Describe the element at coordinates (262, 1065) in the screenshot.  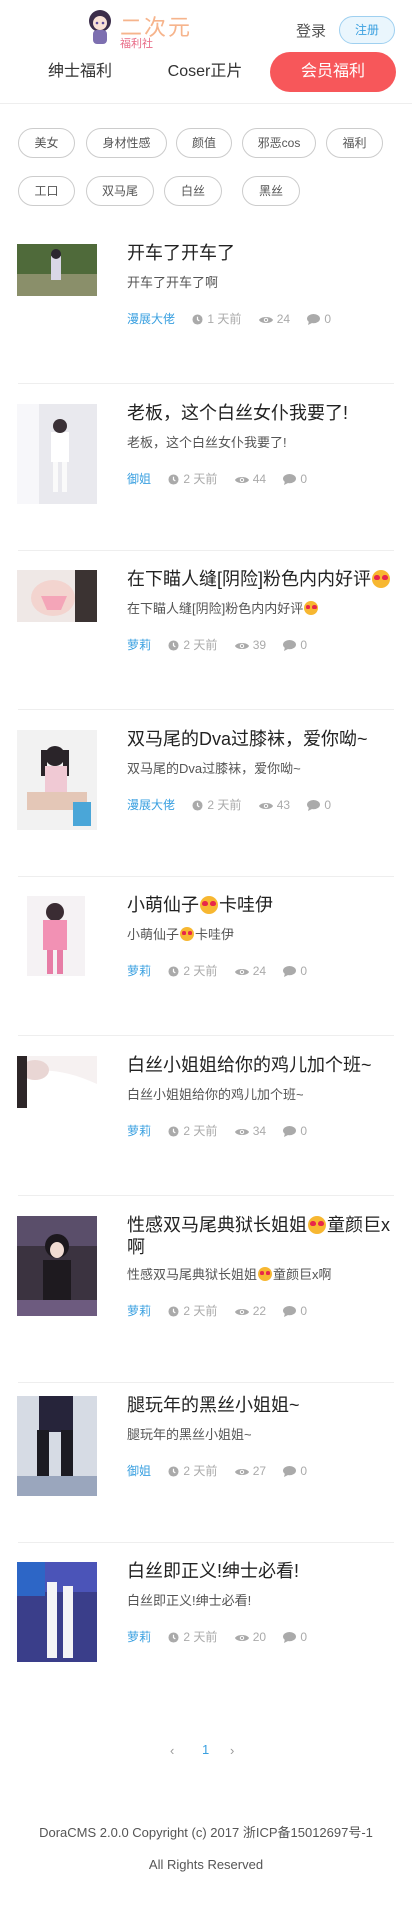
I see `post-title: 白丝小姐姐给你的鸡儿加个班~` at that location.